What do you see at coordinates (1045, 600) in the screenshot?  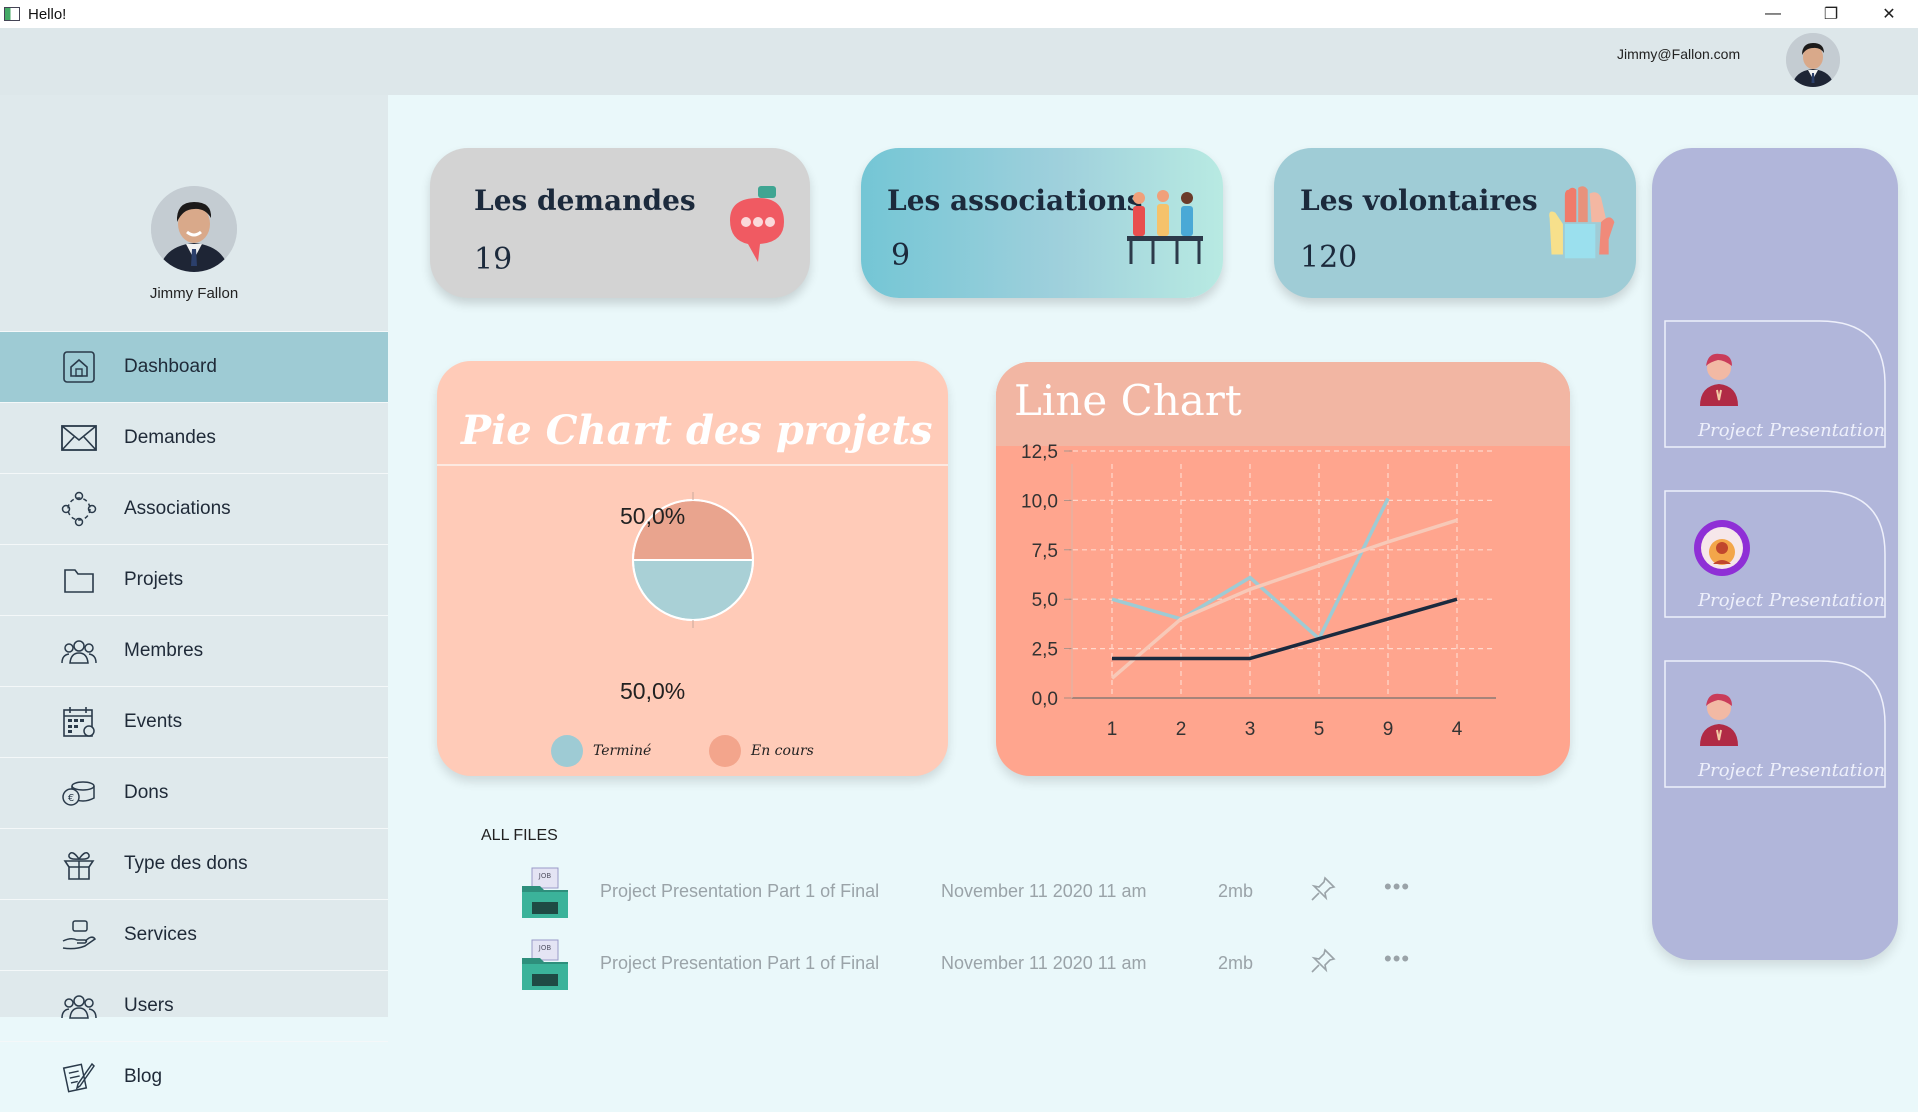 I see `y-tick-label: 5,0` at bounding box center [1045, 600].